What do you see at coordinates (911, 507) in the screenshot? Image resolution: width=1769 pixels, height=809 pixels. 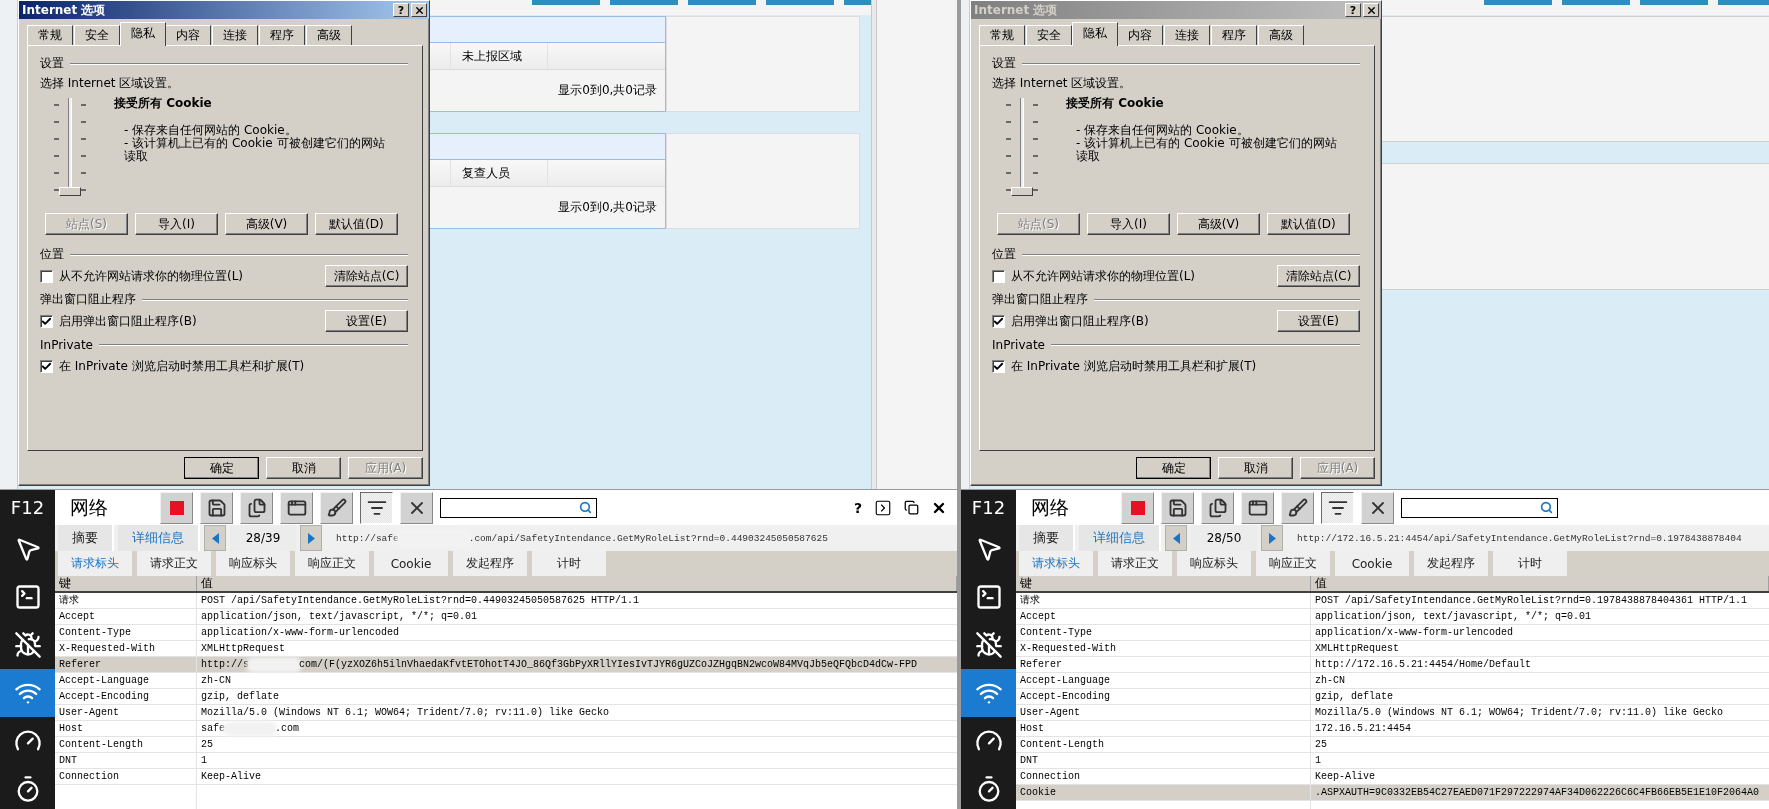 I see `restore-icon` at bounding box center [911, 507].